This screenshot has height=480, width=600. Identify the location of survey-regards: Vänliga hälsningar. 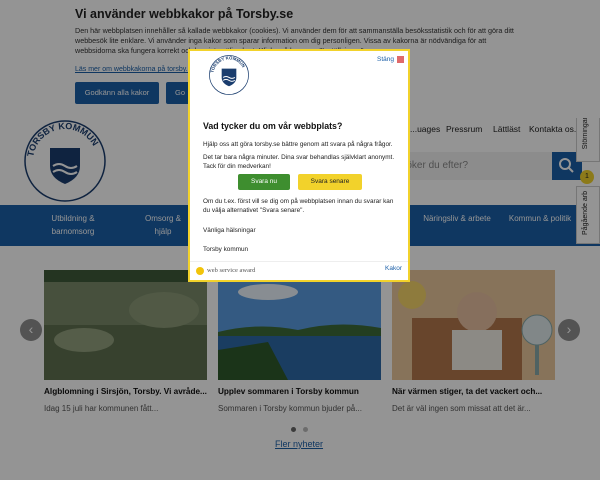
(229, 230).